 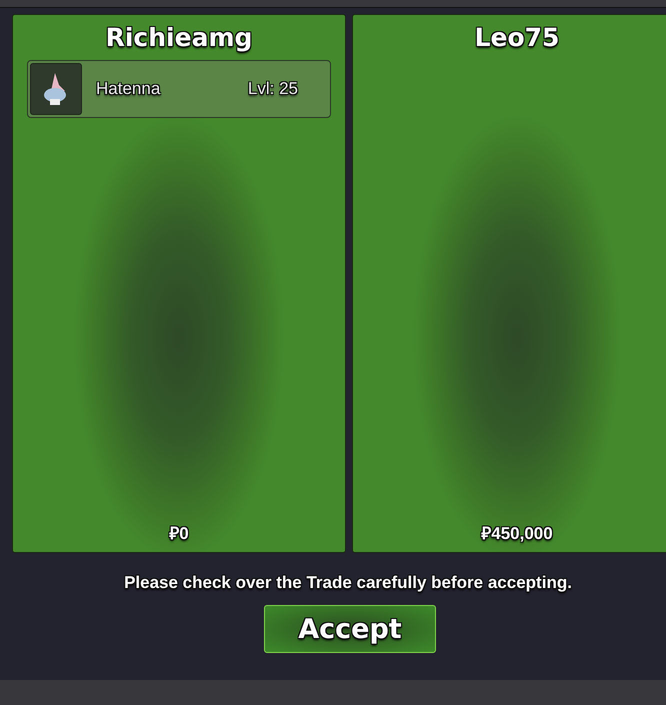 I want to click on pokemon-level: Lvl: 25, so click(x=273, y=89).